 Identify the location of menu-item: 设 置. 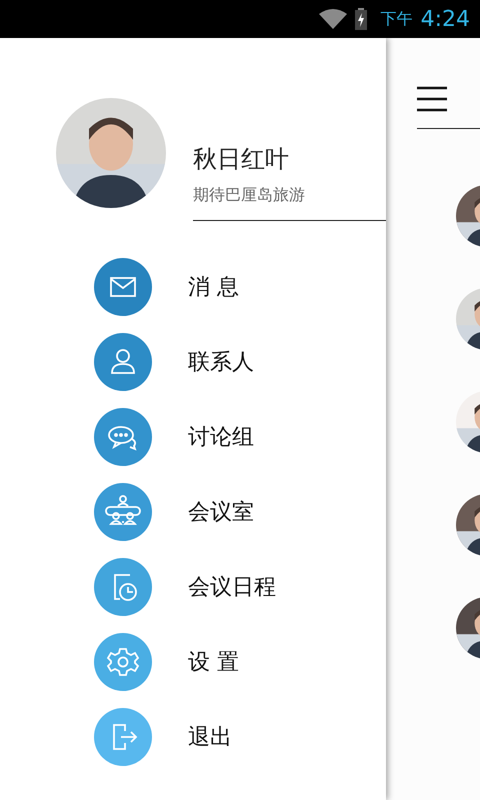
(213, 662).